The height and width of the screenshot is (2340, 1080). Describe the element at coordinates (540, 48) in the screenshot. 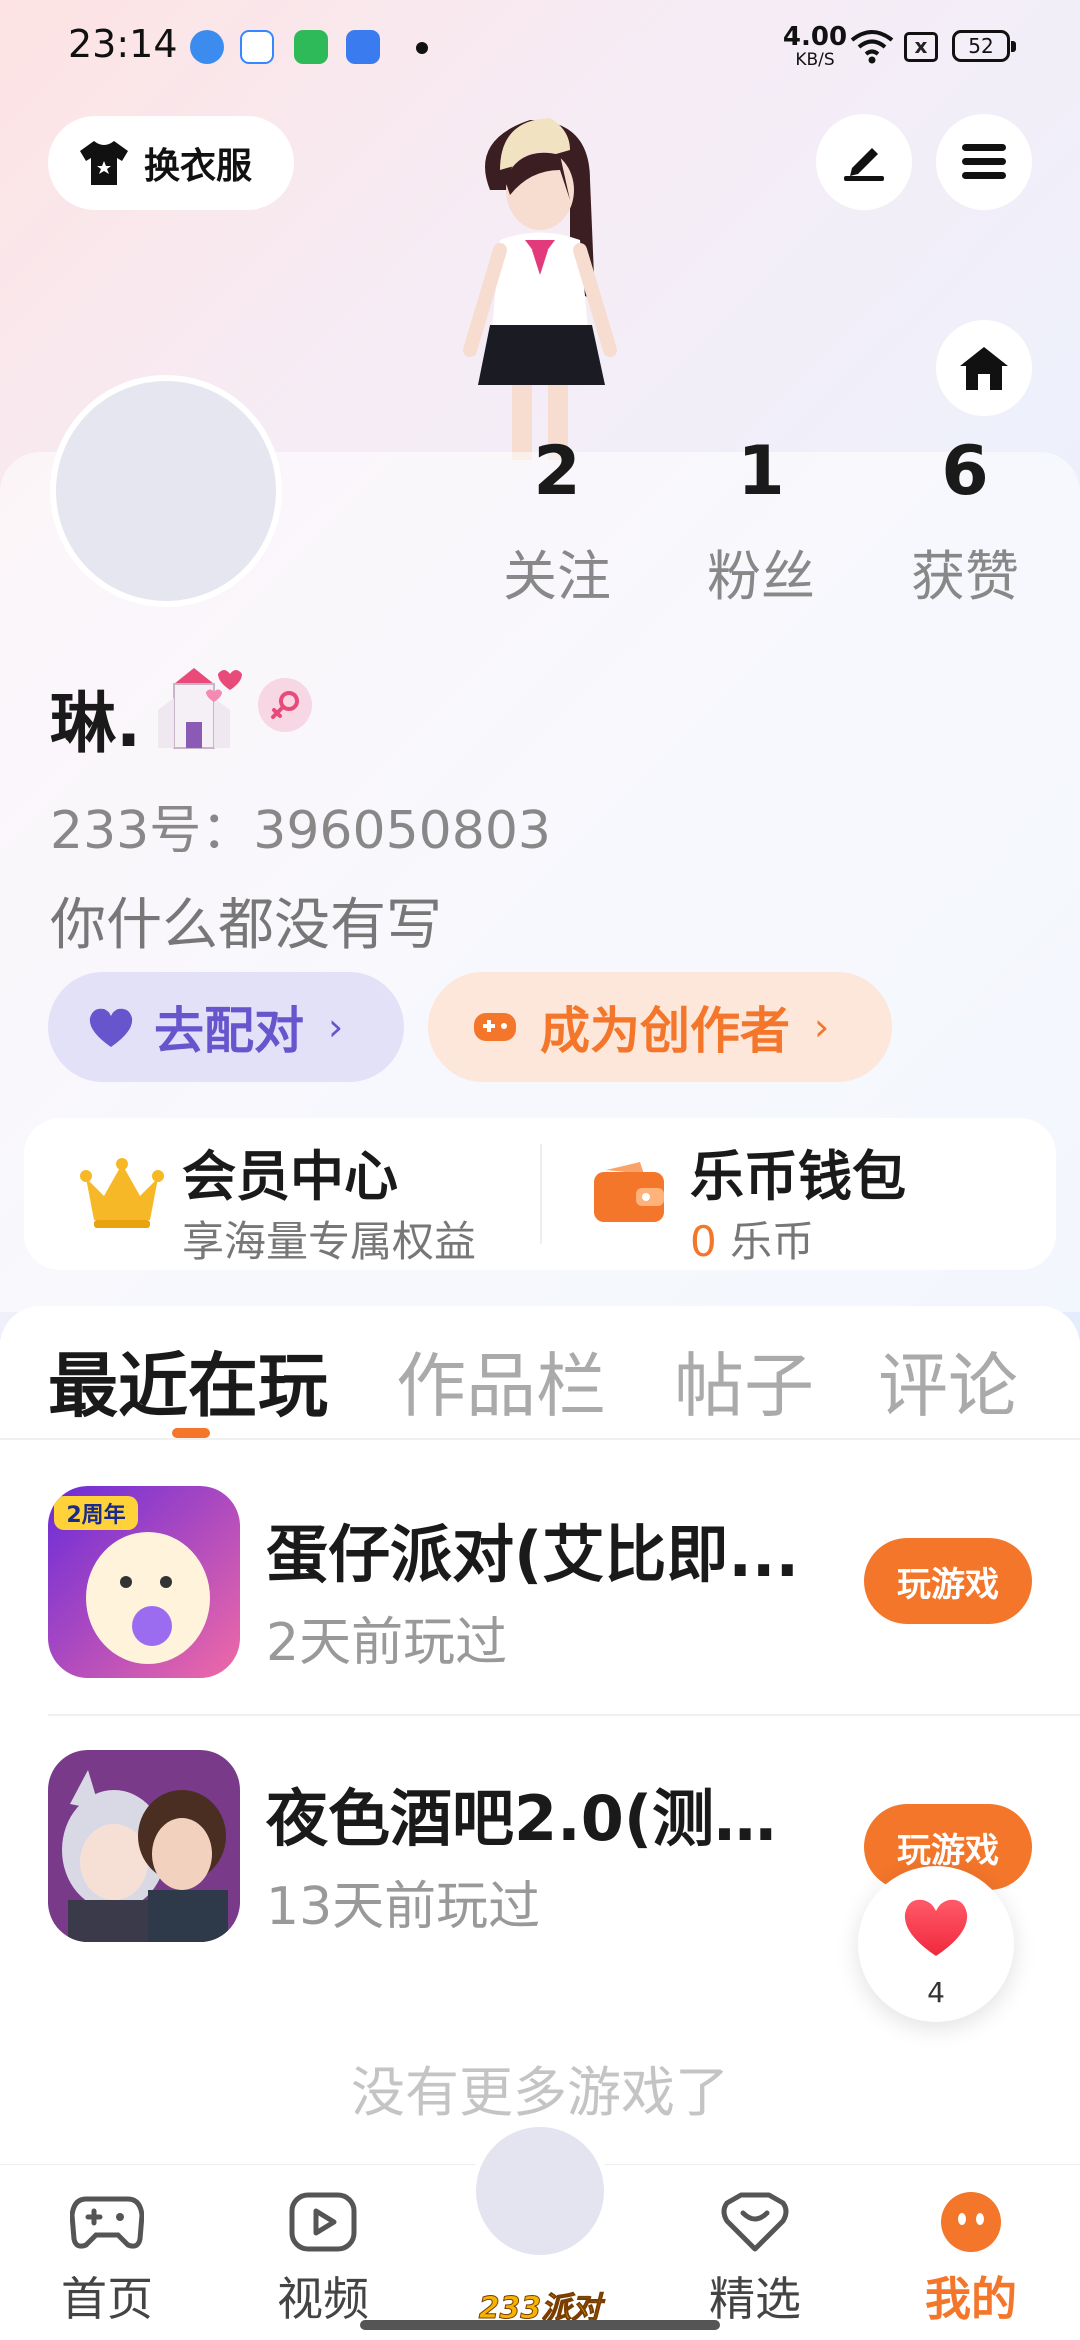

I see `status-bar: 23:14 4.00 KB/S x 52` at that location.